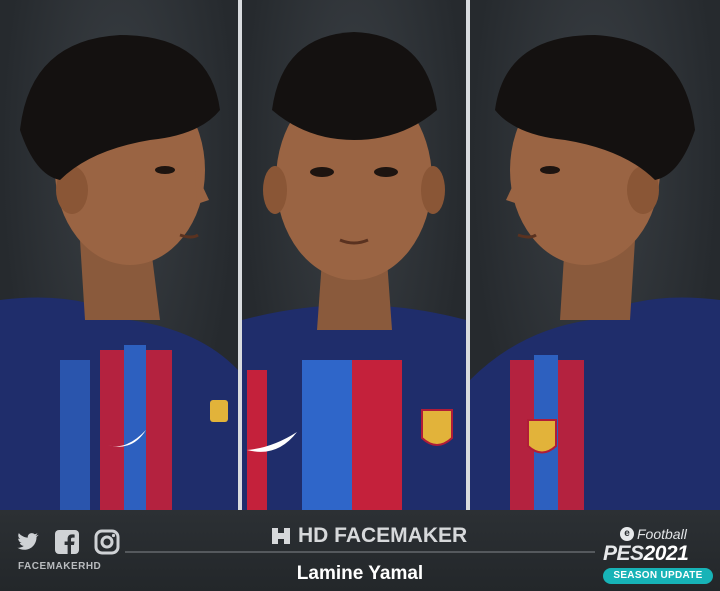 Image resolution: width=720 pixels, height=591 pixels. Describe the element at coordinates (60, 566) in the screenshot. I see `social-handle: FACEMAKERHD` at that location.